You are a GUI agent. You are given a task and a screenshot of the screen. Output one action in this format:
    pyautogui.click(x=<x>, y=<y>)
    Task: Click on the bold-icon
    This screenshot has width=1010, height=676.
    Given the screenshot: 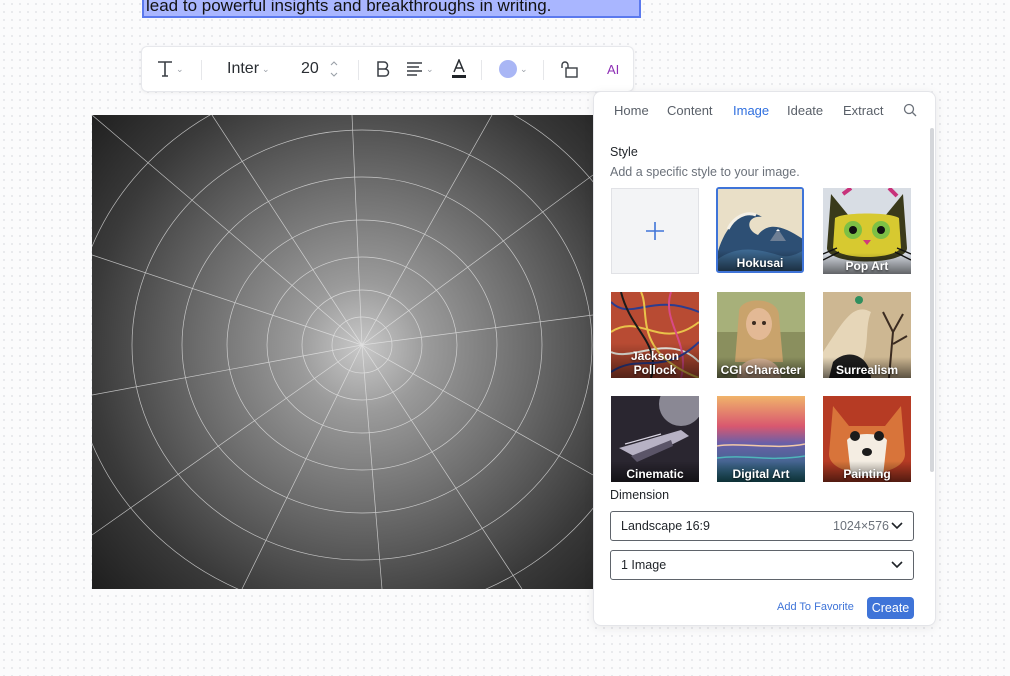 What is the action you would take?
    pyautogui.click(x=383, y=69)
    